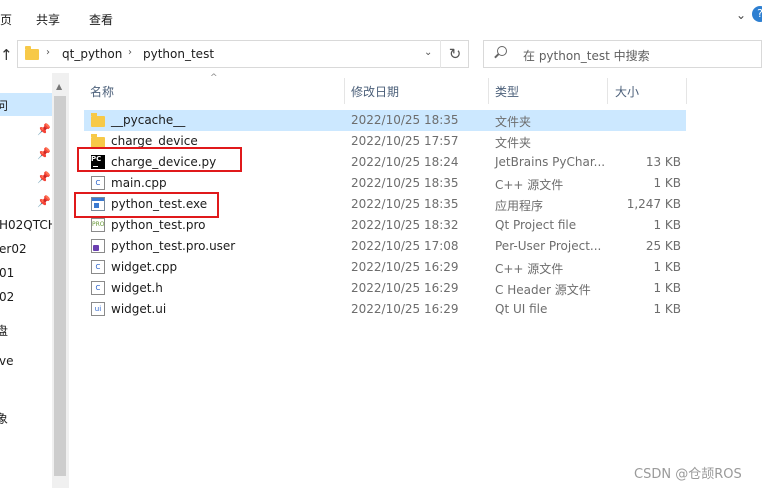 This screenshot has width=762, height=488. I want to click on ribbon-tab-view: 查看, so click(101, 19).